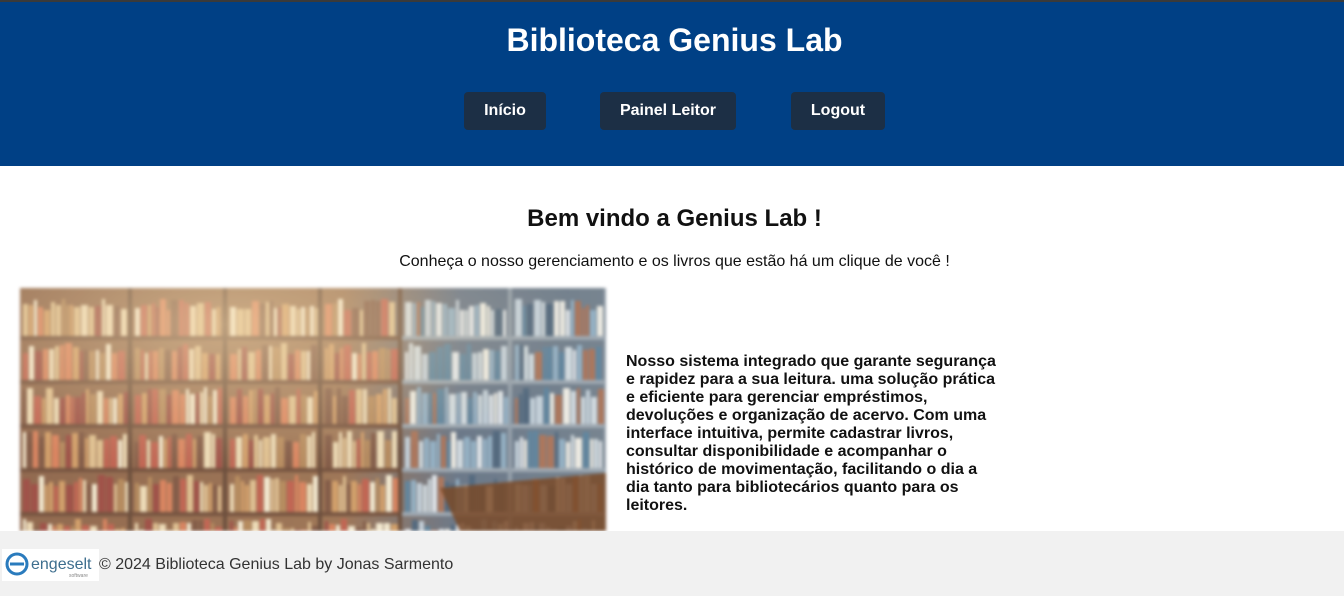  I want to click on nav-button-painel-leitor: Painel Leitor, so click(668, 111).